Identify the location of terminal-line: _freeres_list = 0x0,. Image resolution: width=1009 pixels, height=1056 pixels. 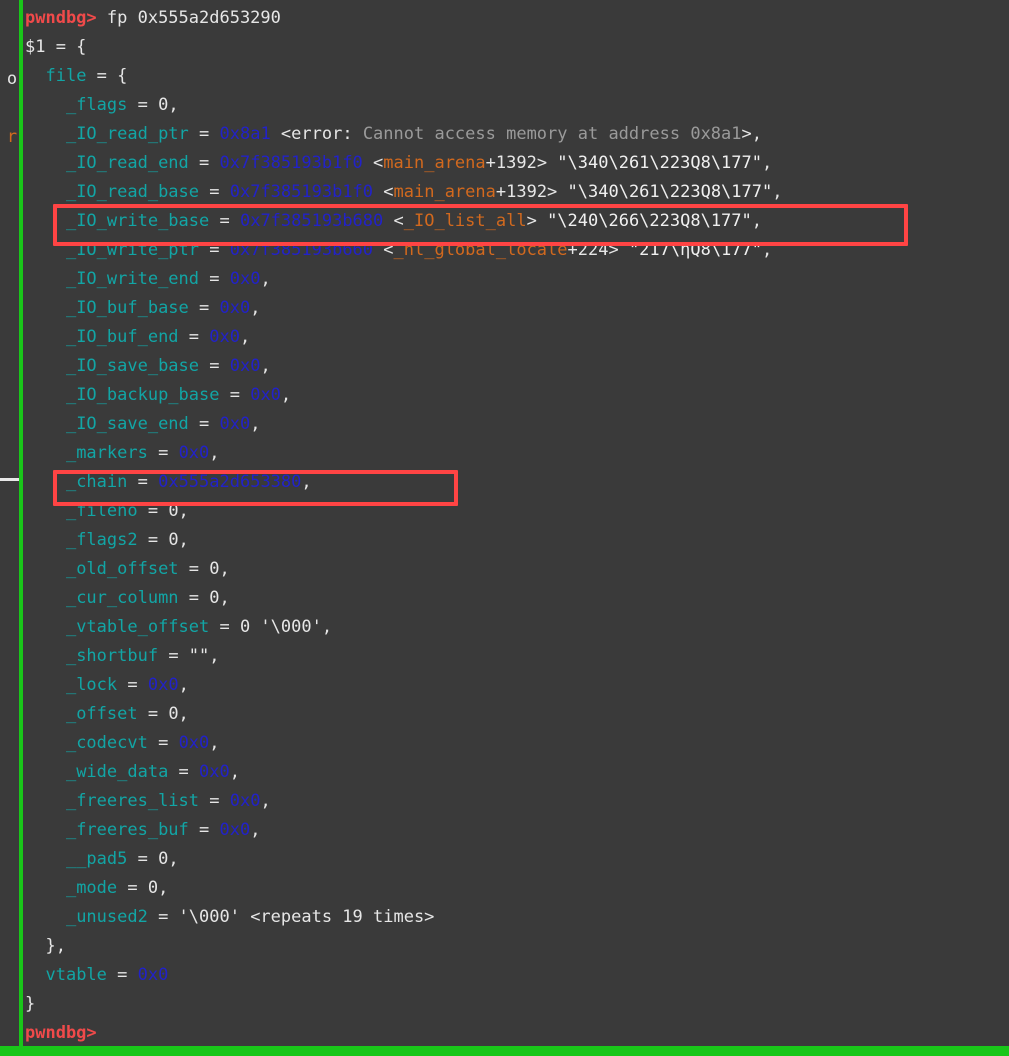
(517, 801).